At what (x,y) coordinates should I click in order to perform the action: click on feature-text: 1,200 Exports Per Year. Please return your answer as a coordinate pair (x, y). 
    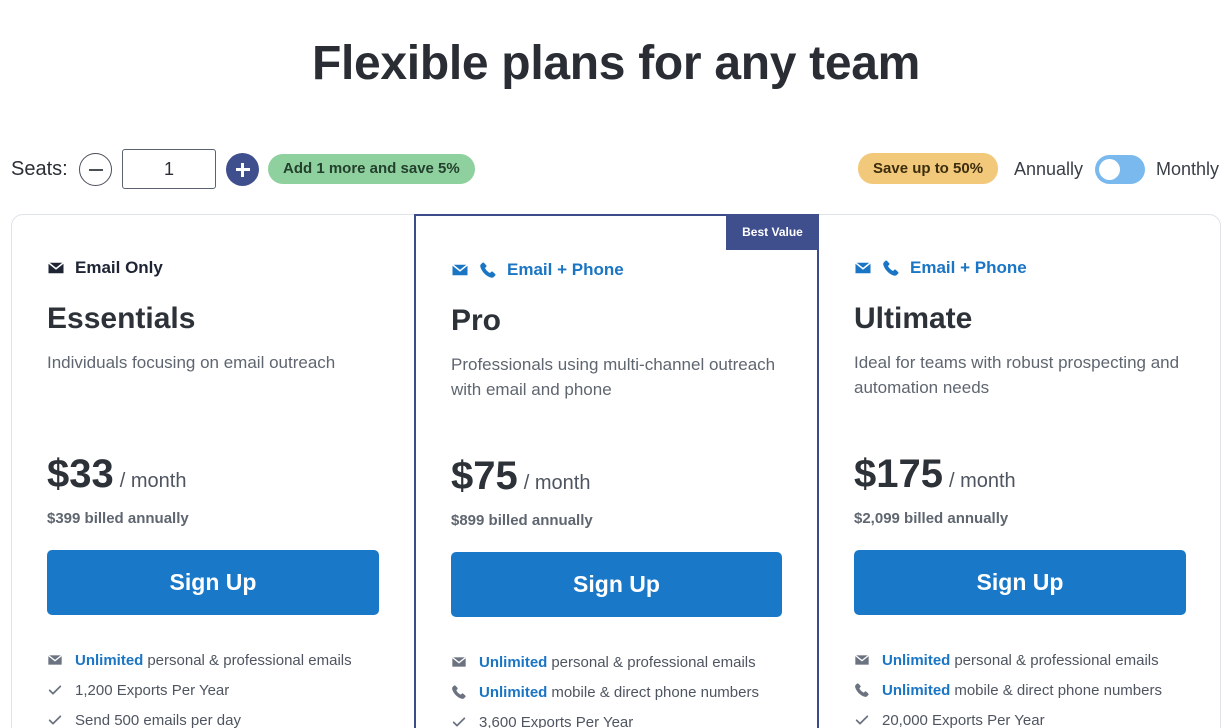
    Looking at the image, I should click on (152, 690).